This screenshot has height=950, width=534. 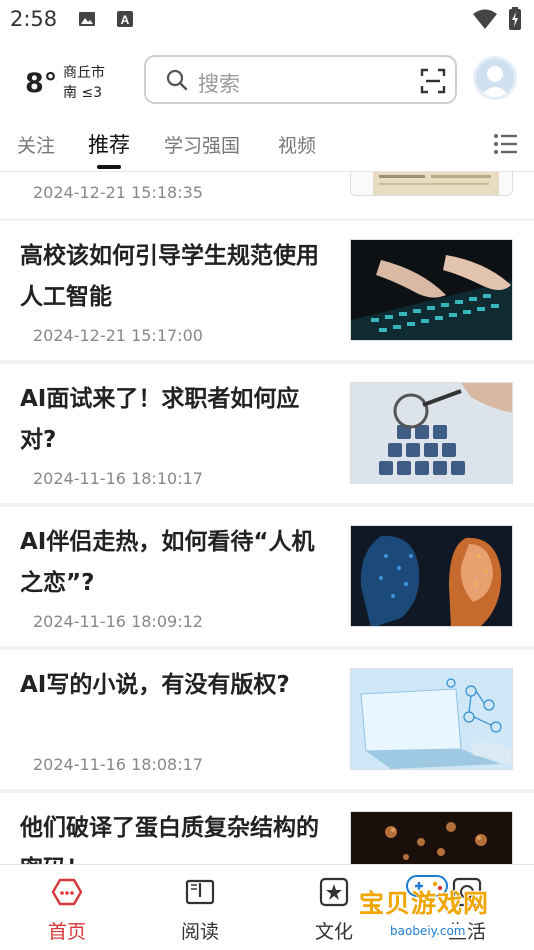 What do you see at coordinates (267, 195) in the screenshot?
I see `list-item: 2024-12-21 15:18:35` at bounding box center [267, 195].